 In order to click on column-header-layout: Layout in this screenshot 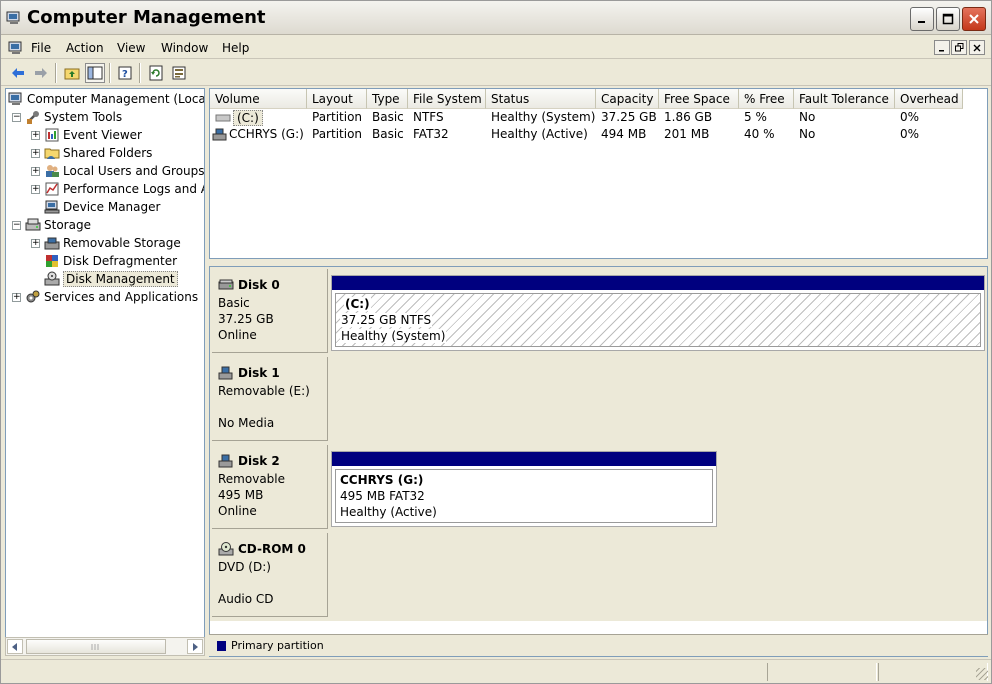, I will do `click(337, 99)`.